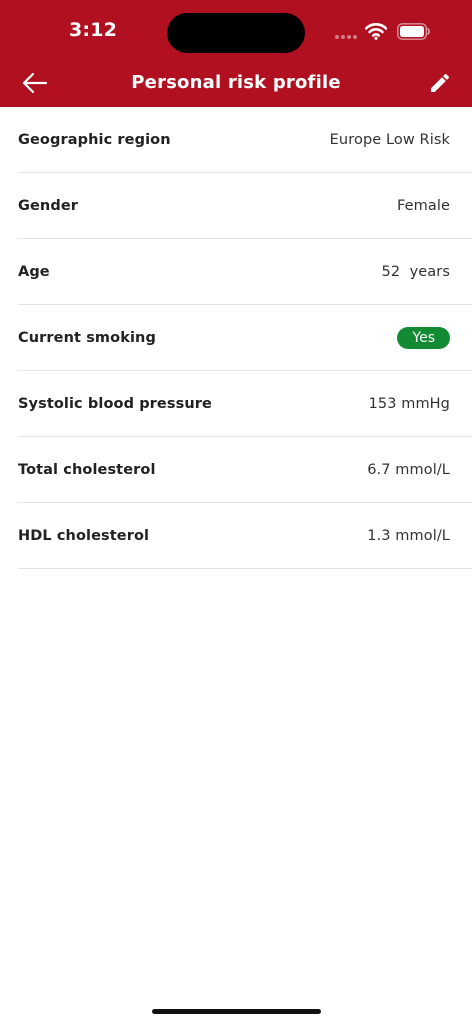 The width and height of the screenshot is (472, 1024). What do you see at coordinates (423, 205) in the screenshot?
I see `row-value: Female` at bounding box center [423, 205].